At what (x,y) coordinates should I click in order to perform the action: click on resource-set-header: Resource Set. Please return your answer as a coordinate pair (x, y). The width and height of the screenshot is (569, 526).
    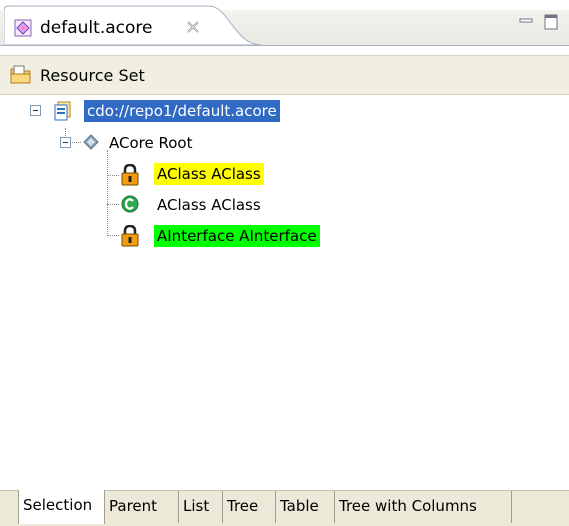
    Looking at the image, I should click on (284, 75).